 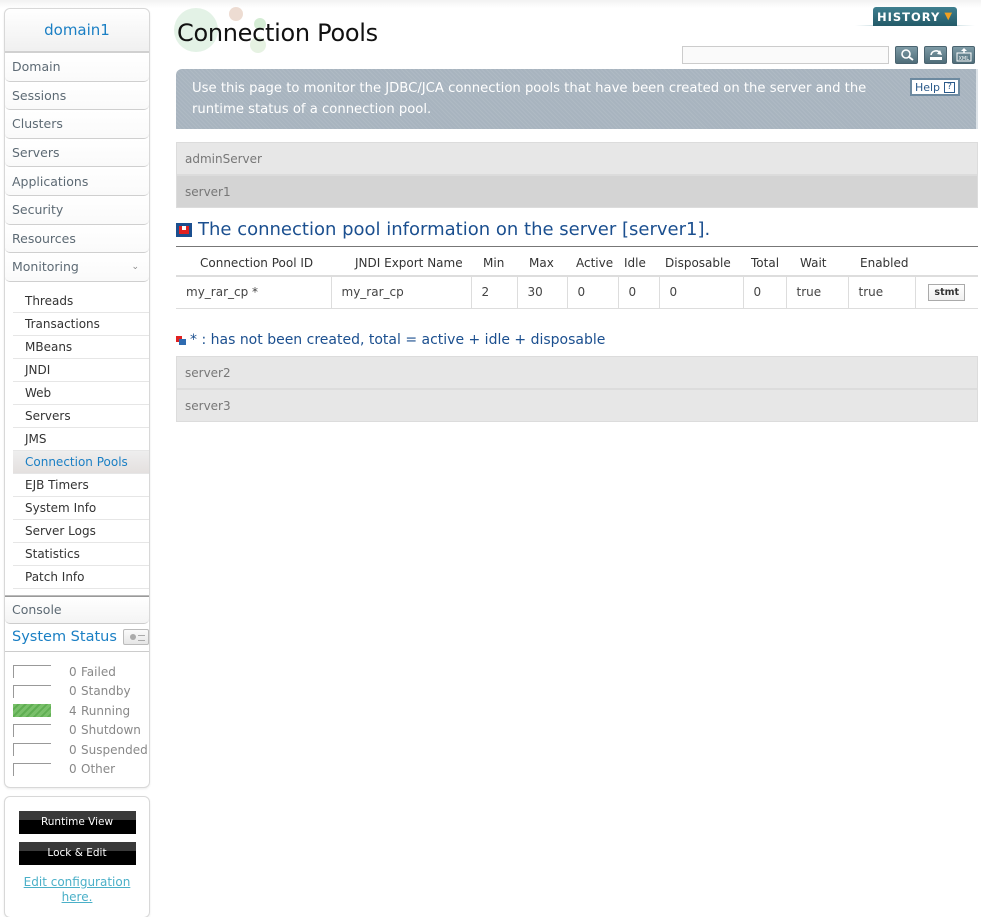 What do you see at coordinates (935, 87) in the screenshot?
I see `help-button: Help?` at bounding box center [935, 87].